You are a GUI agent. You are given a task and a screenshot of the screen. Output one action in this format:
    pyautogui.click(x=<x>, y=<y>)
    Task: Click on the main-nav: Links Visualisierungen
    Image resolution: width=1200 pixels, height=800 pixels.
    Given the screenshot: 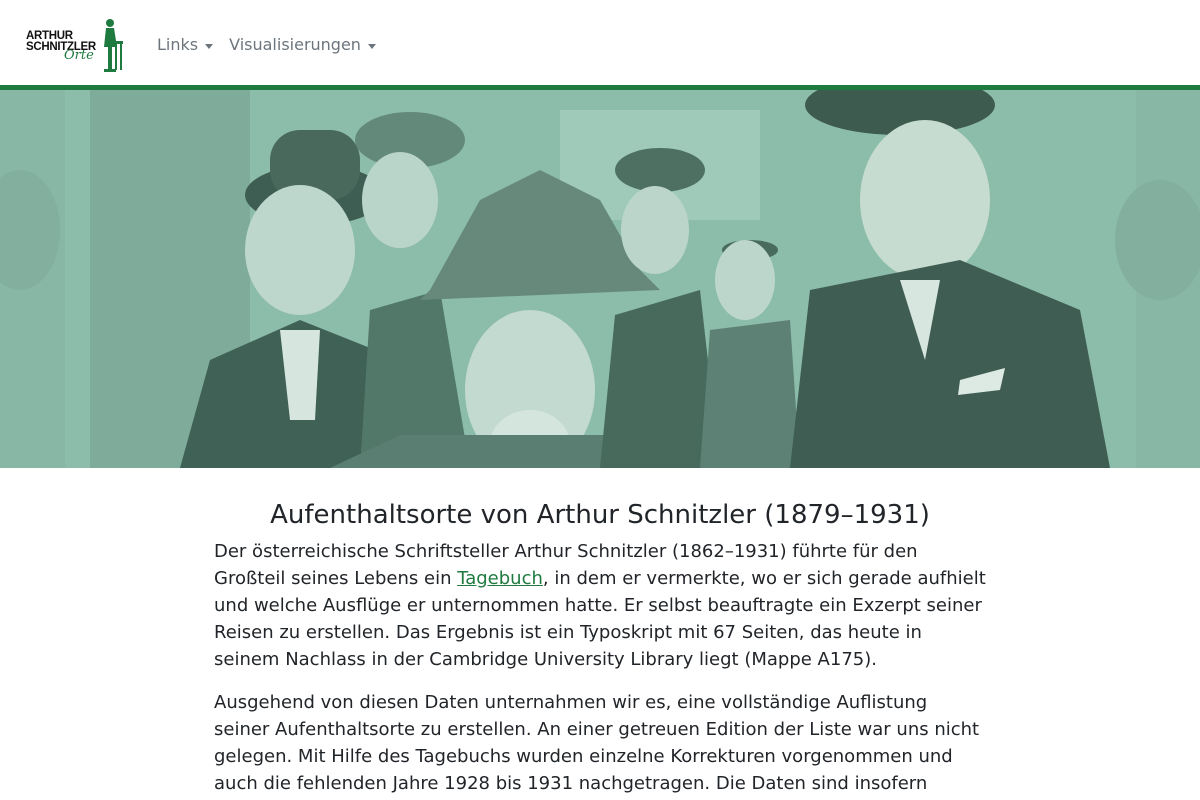 What is the action you would take?
    pyautogui.click(x=266, y=45)
    